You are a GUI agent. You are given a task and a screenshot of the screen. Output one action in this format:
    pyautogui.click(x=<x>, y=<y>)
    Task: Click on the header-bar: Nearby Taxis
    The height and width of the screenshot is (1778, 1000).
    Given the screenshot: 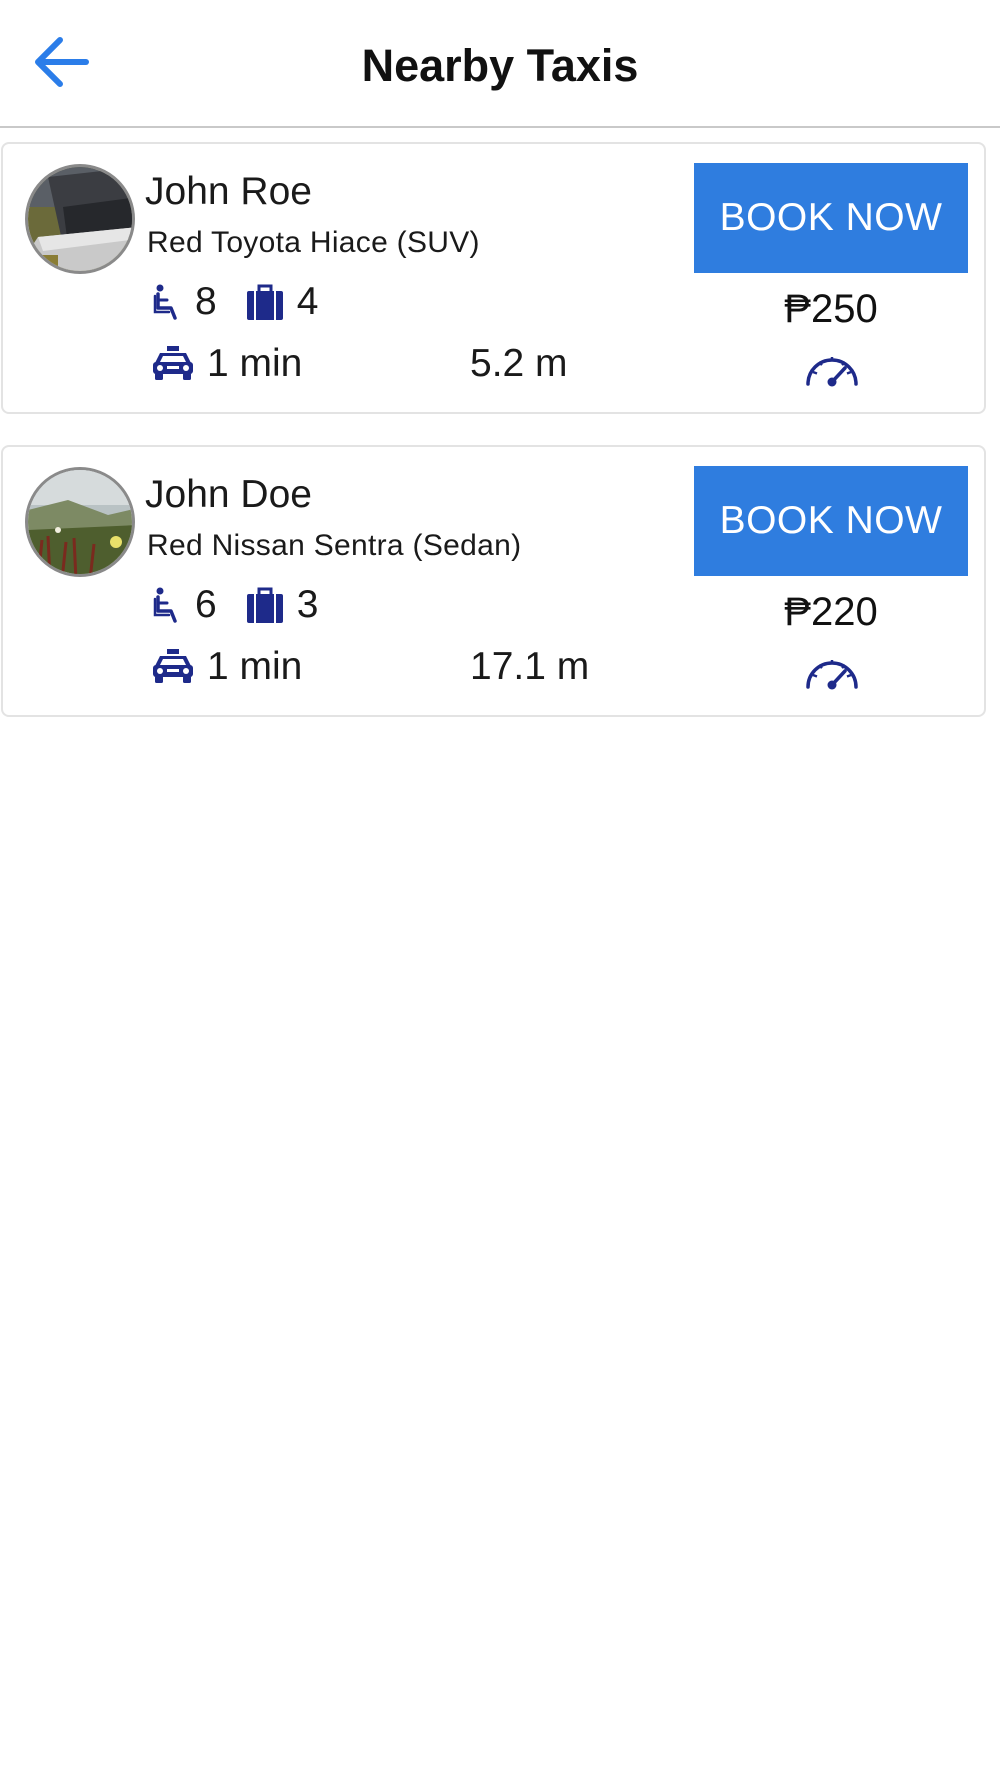 What is the action you would take?
    pyautogui.click(x=500, y=64)
    